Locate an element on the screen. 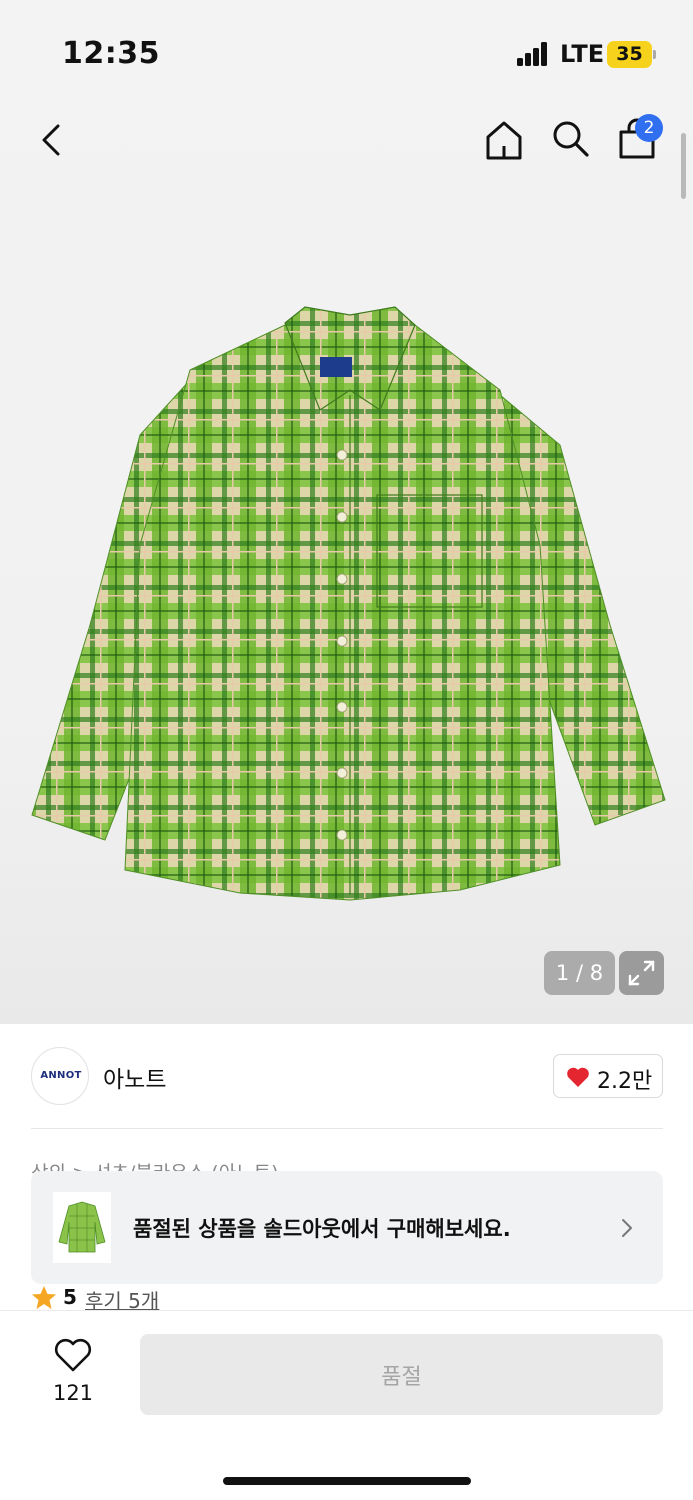 The width and height of the screenshot is (693, 1500). chevron-right-icon is located at coordinates (627, 1228).